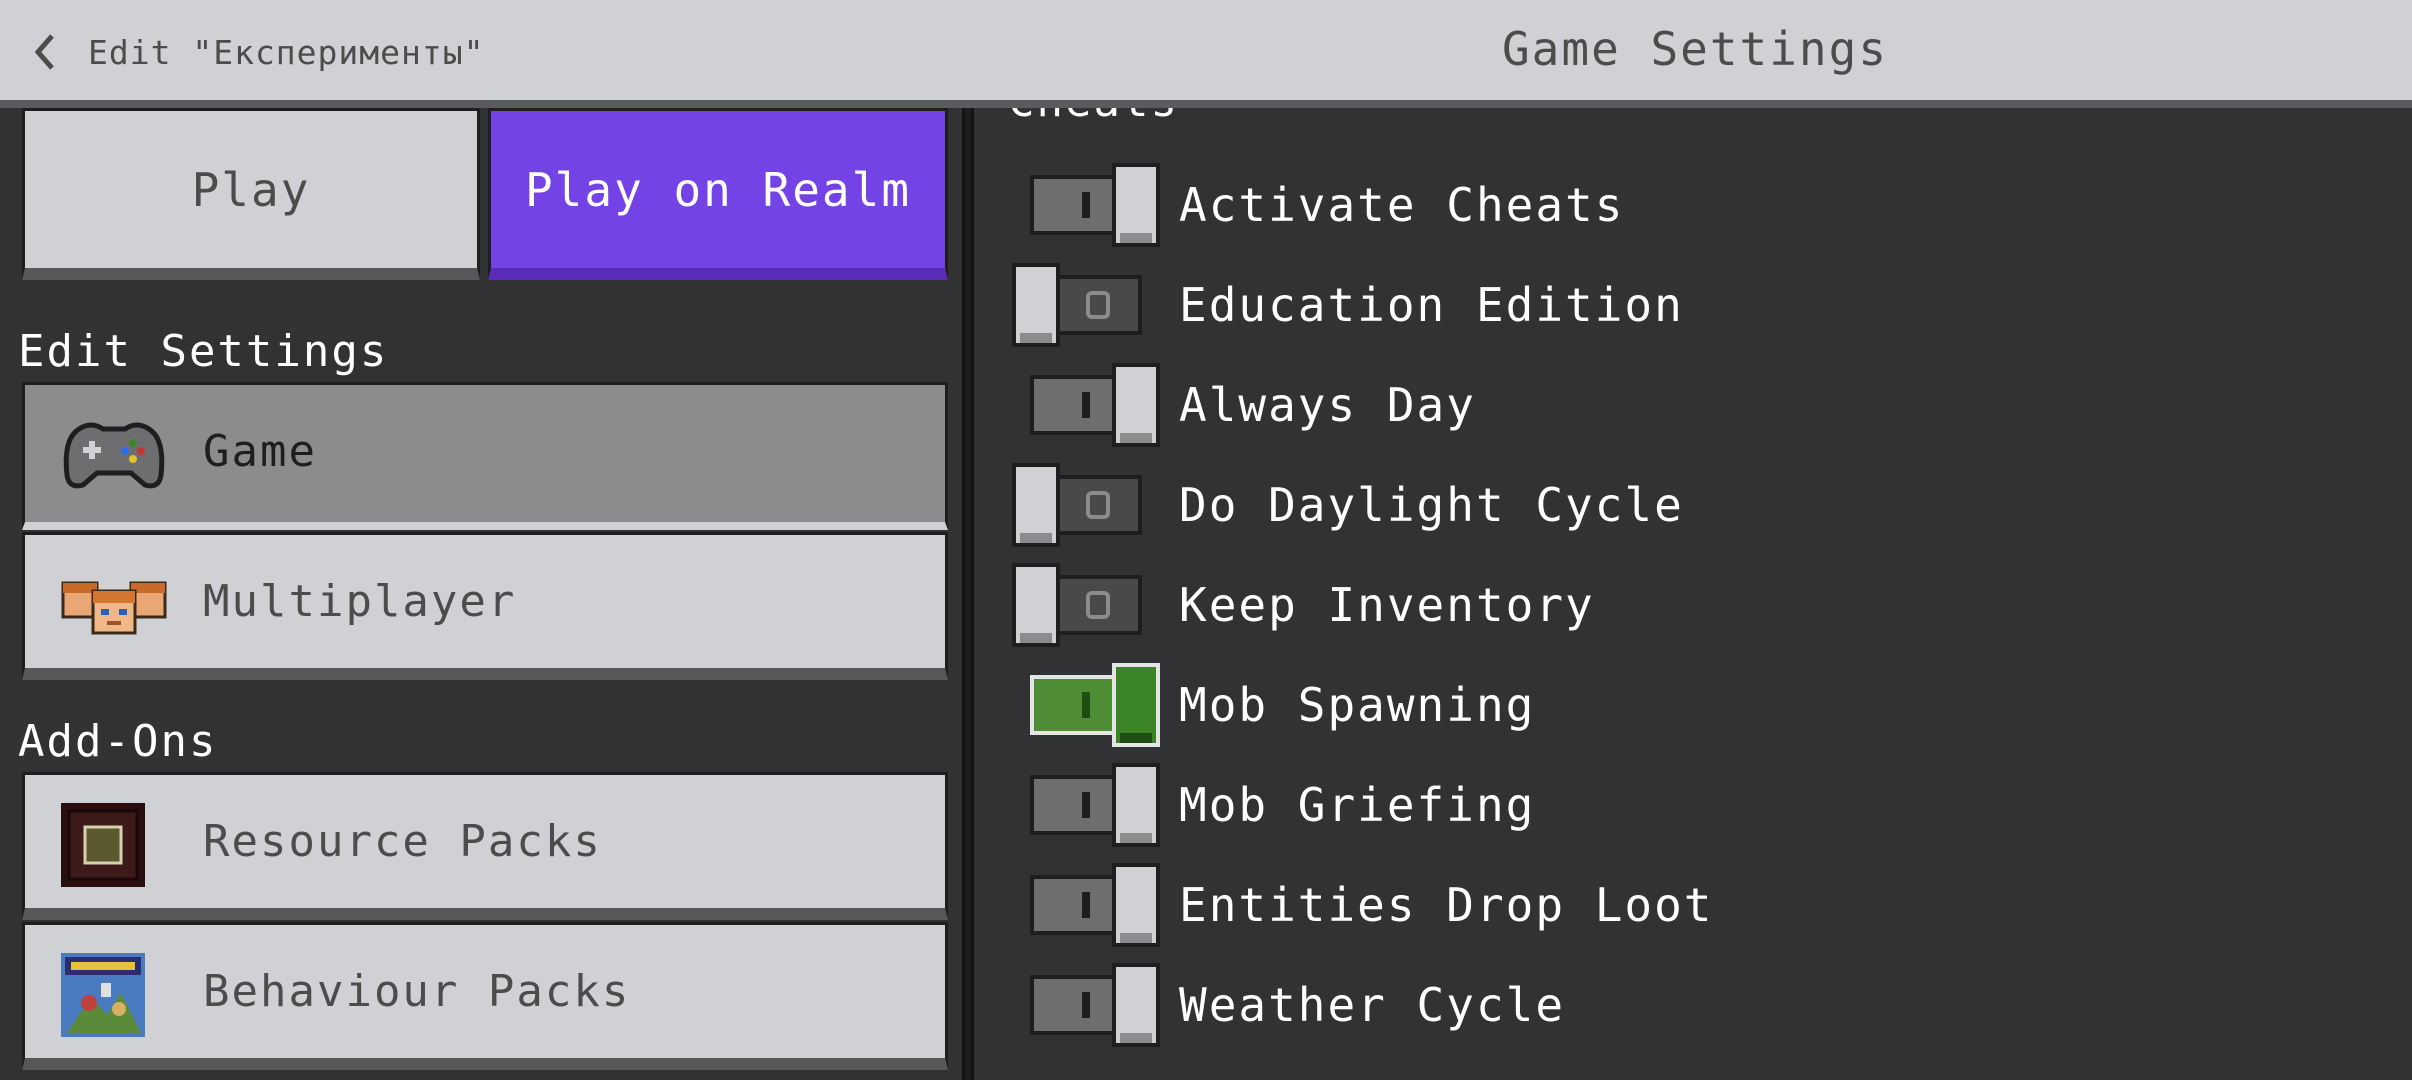 The image size is (2412, 1080). Describe the element at coordinates (417, 991) in the screenshot. I see `nav-item-behaviour-packs-label: Behaviour Packs` at that location.